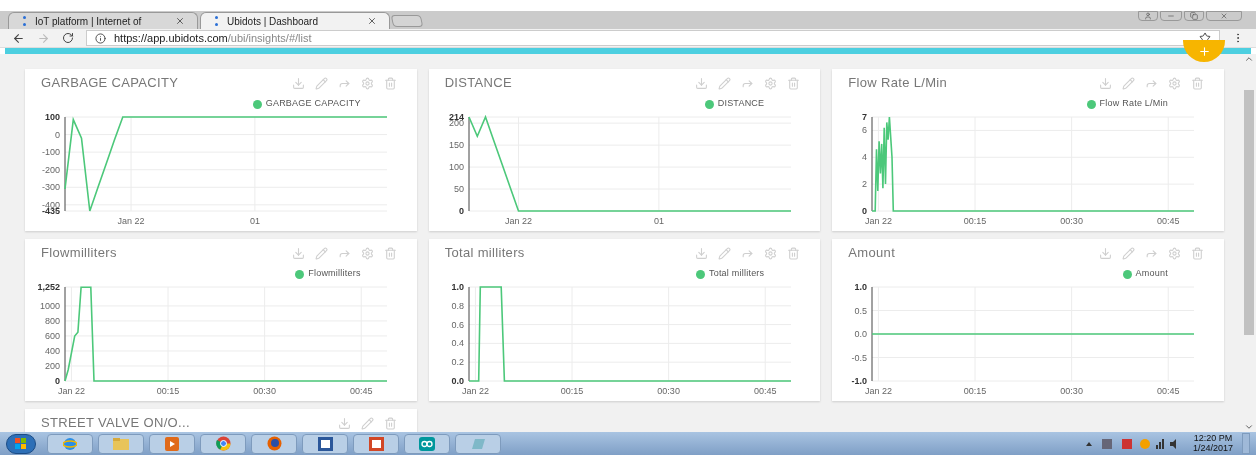 This screenshot has width=1256, height=455. What do you see at coordinates (295, 20) in the screenshot?
I see `browser-tab: Ubidots | Dashboard` at bounding box center [295, 20].